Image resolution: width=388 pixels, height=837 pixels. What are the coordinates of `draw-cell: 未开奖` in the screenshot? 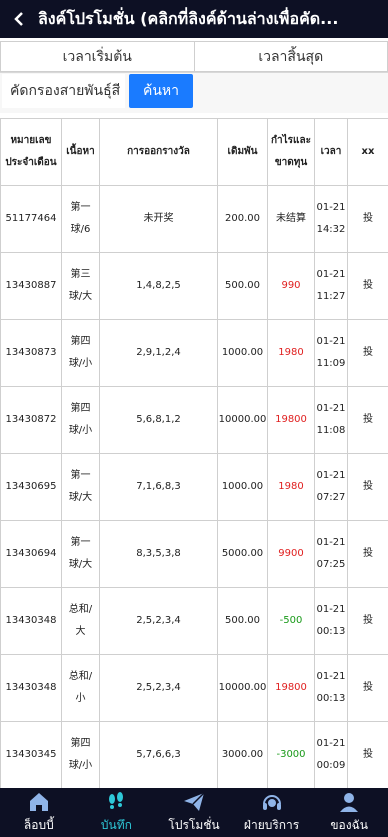 It's located at (158, 219).